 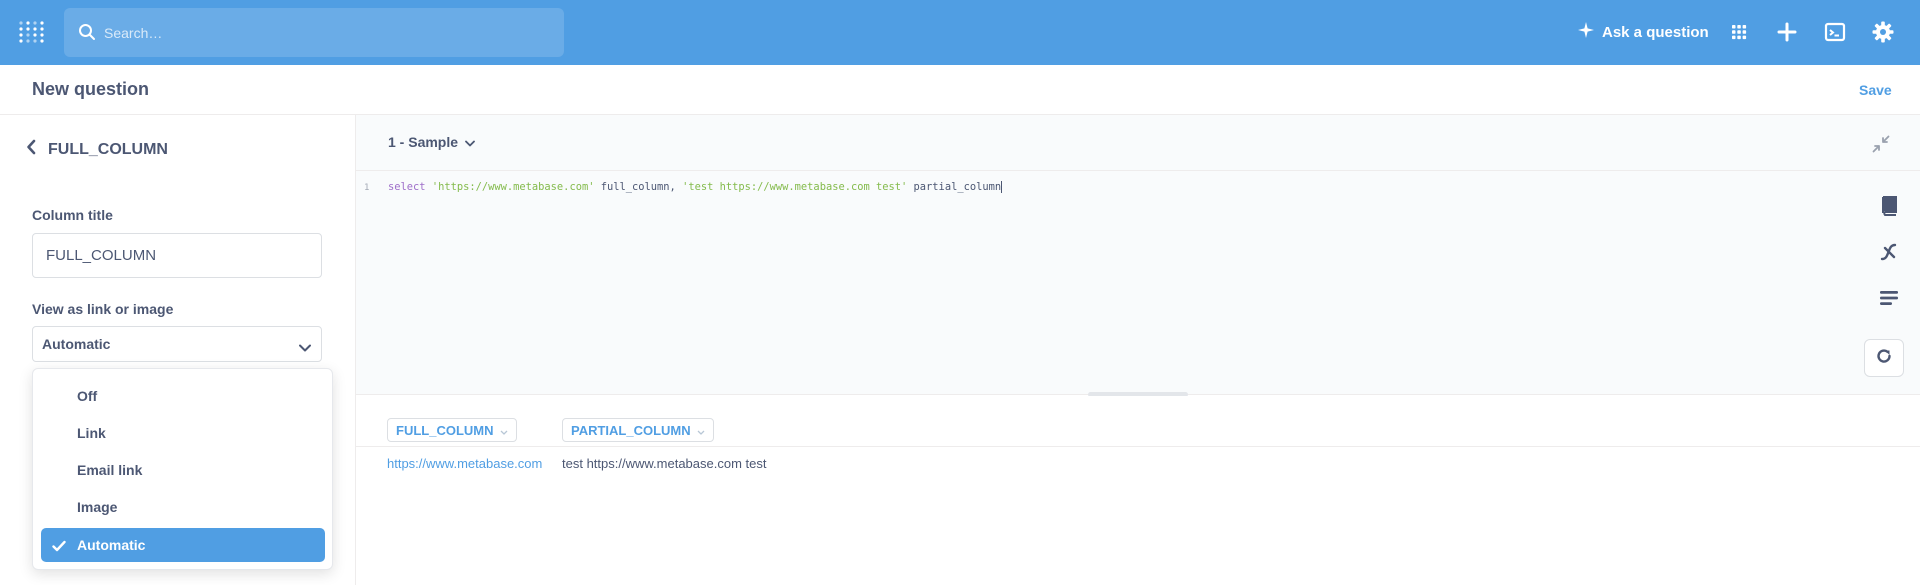 I want to click on search-bar, so click(x=314, y=32).